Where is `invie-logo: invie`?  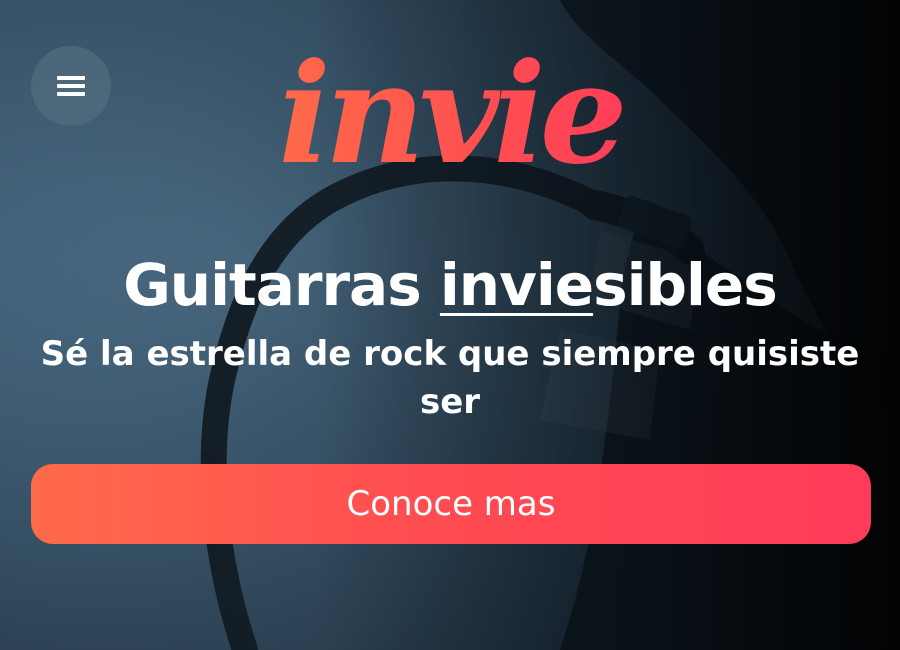
invie-logo: invie is located at coordinates (452, 108).